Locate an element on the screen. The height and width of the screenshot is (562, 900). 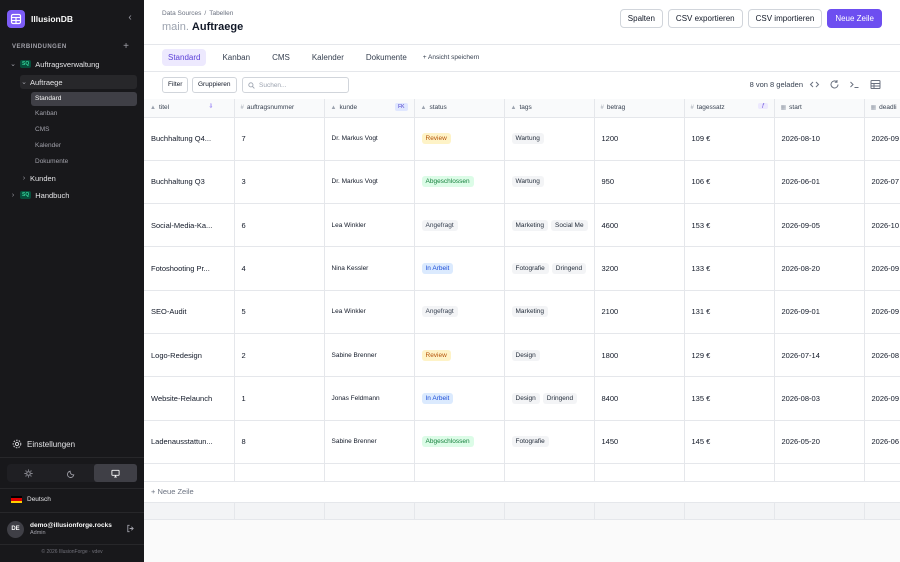
cell-deadline: 2026-08 is located at coordinates (882, 355).